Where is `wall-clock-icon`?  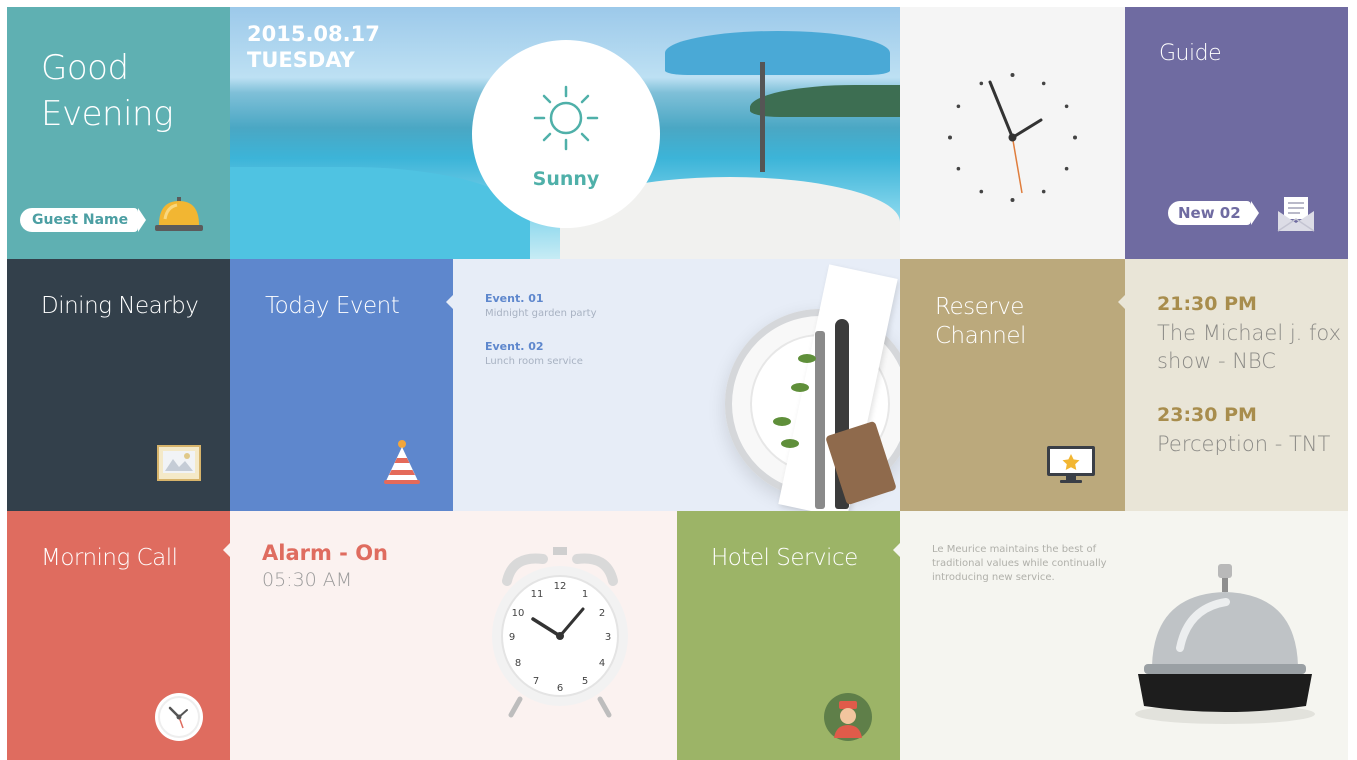
wall-clock-icon is located at coordinates (179, 717).